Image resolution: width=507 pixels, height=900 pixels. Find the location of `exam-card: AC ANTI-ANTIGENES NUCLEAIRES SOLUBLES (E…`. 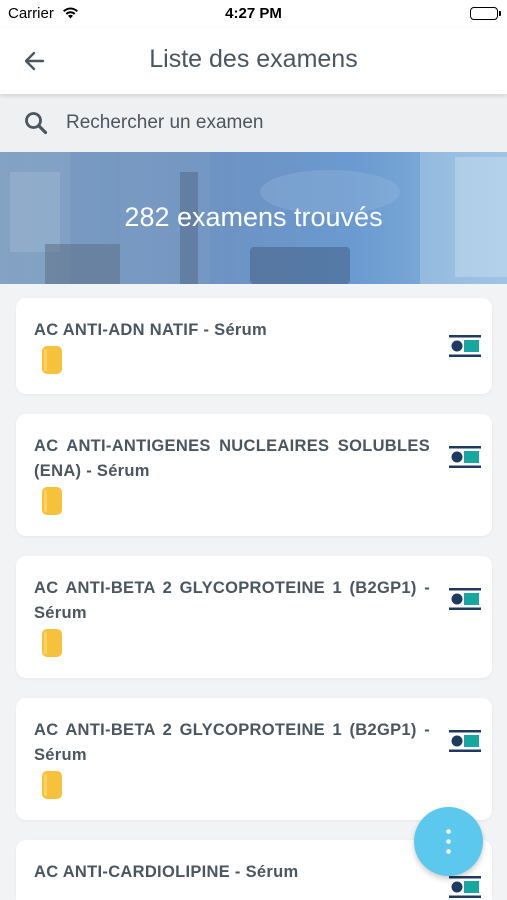

exam-card: AC ANTI-ANTIGENES NUCLEAIRES SOLUBLES (E… is located at coordinates (254, 475).